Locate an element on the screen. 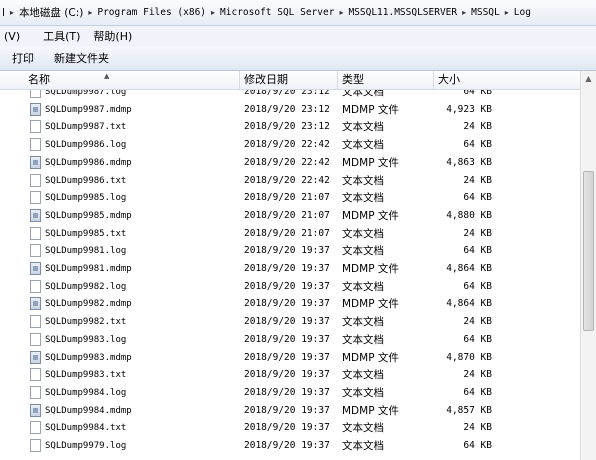 The height and width of the screenshot is (460, 596). breadcrumb-log: Log is located at coordinates (522, 12).